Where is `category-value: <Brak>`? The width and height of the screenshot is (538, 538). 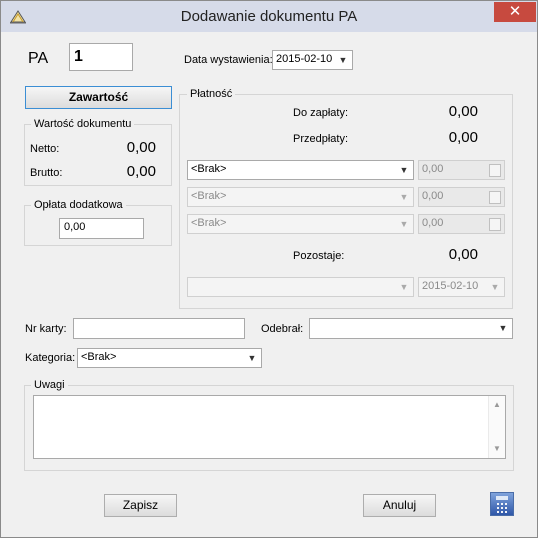 category-value: <Brak> is located at coordinates (99, 357).